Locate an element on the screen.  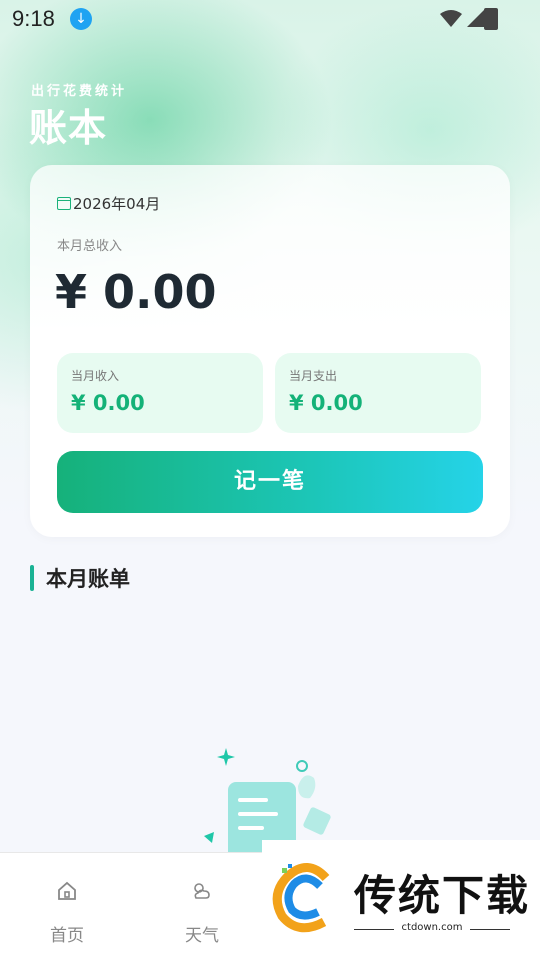
signal-icon is located at coordinates (476, 18).